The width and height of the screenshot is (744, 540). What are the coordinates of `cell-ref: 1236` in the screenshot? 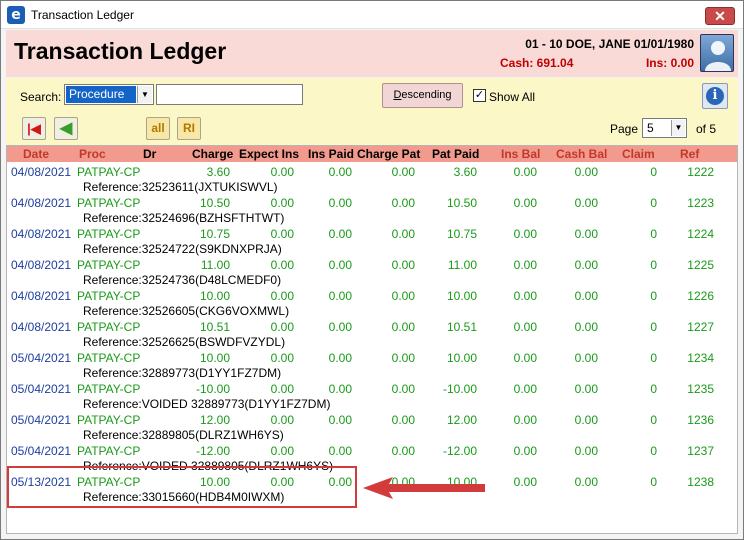 It's located at (700, 420).